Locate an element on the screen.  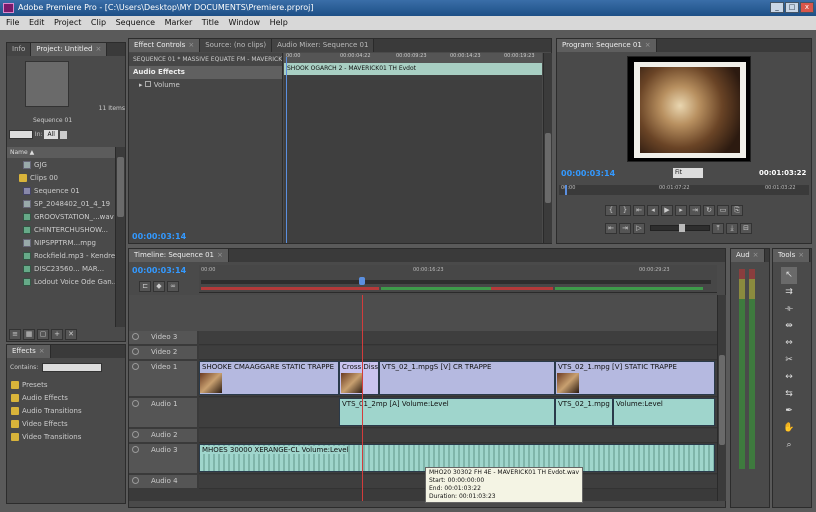
effects-search-input is located at coordinates (72, 367).